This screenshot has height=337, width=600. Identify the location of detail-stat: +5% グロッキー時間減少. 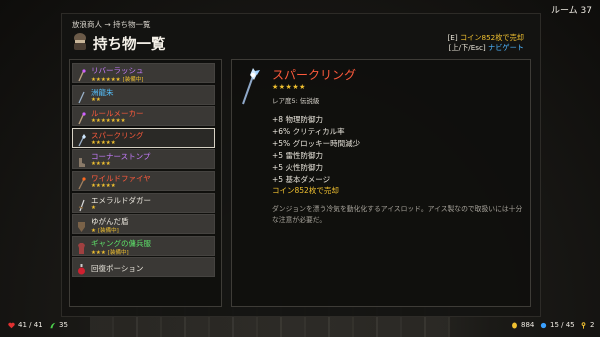
(316, 143).